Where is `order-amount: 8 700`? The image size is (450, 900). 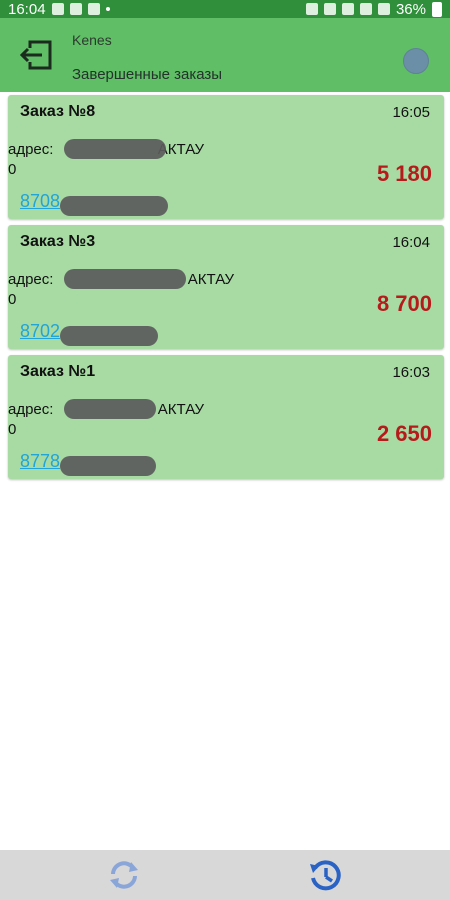
order-amount: 8 700 is located at coordinates (404, 303).